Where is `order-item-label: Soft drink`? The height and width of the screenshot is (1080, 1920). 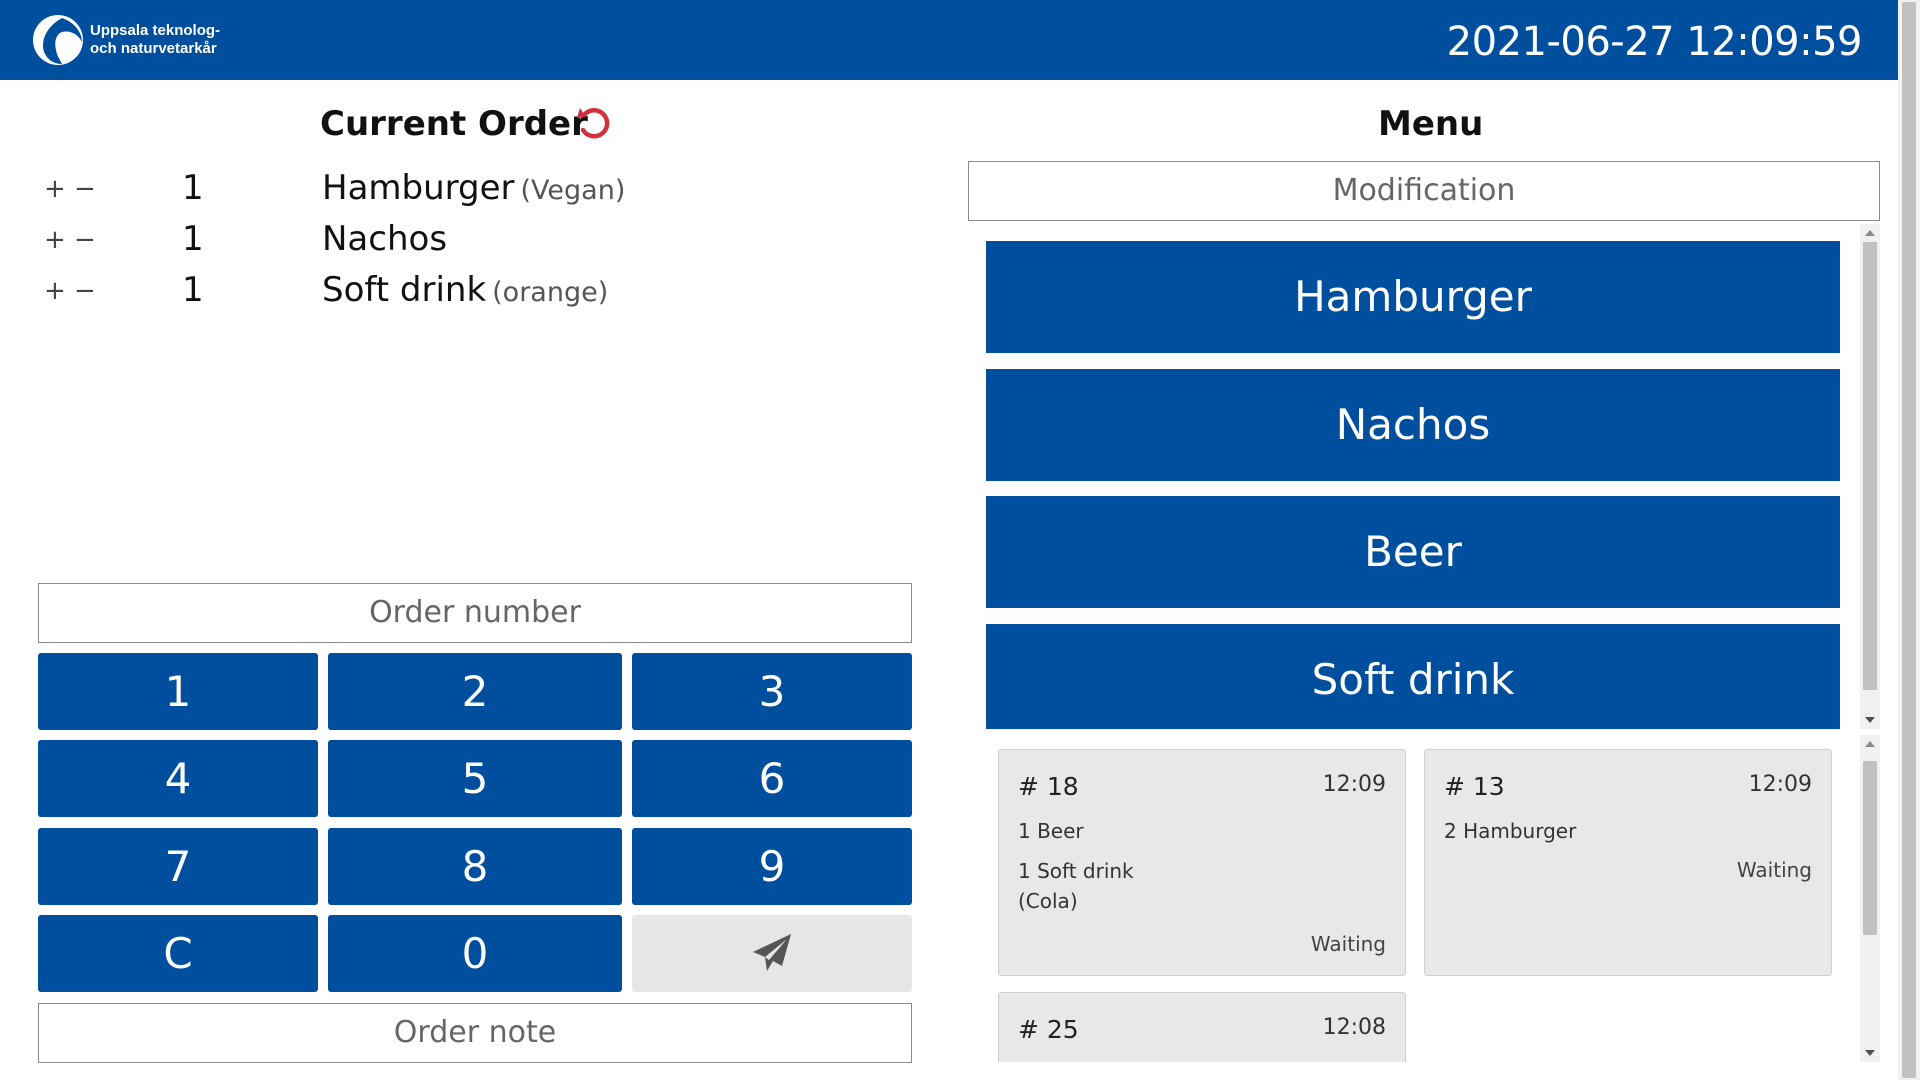 order-item-label: Soft drink is located at coordinates (404, 290).